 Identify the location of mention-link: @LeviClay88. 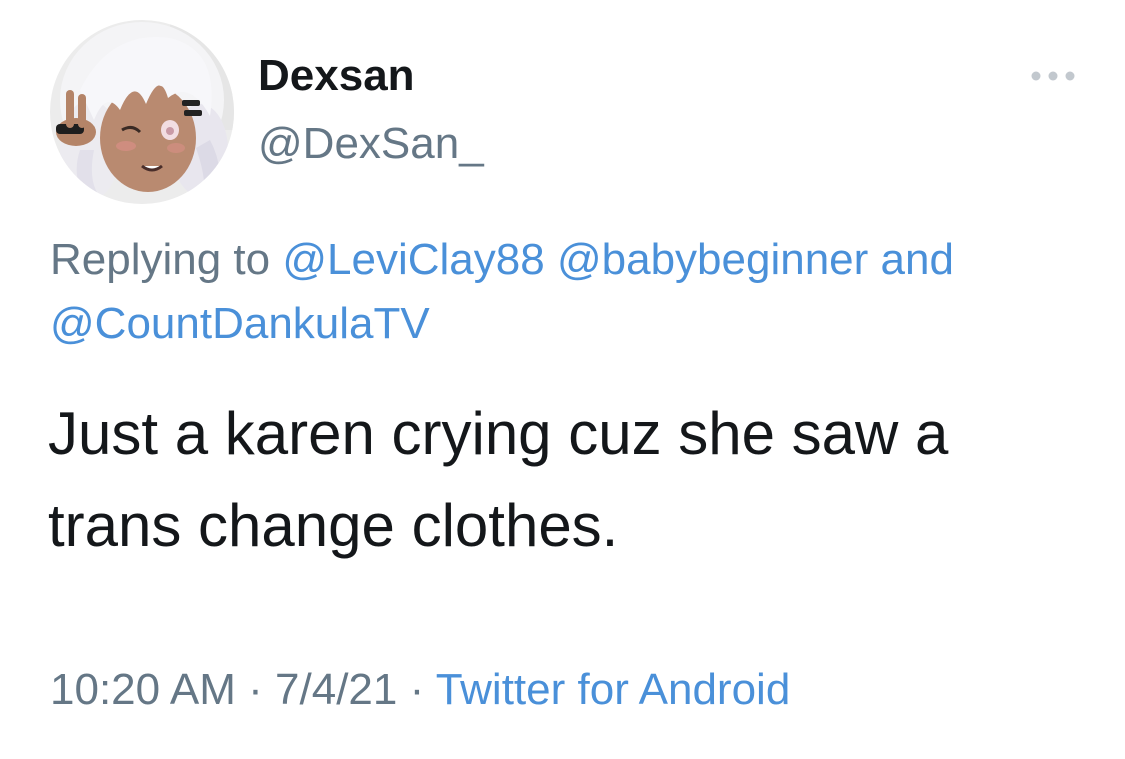
(413, 259).